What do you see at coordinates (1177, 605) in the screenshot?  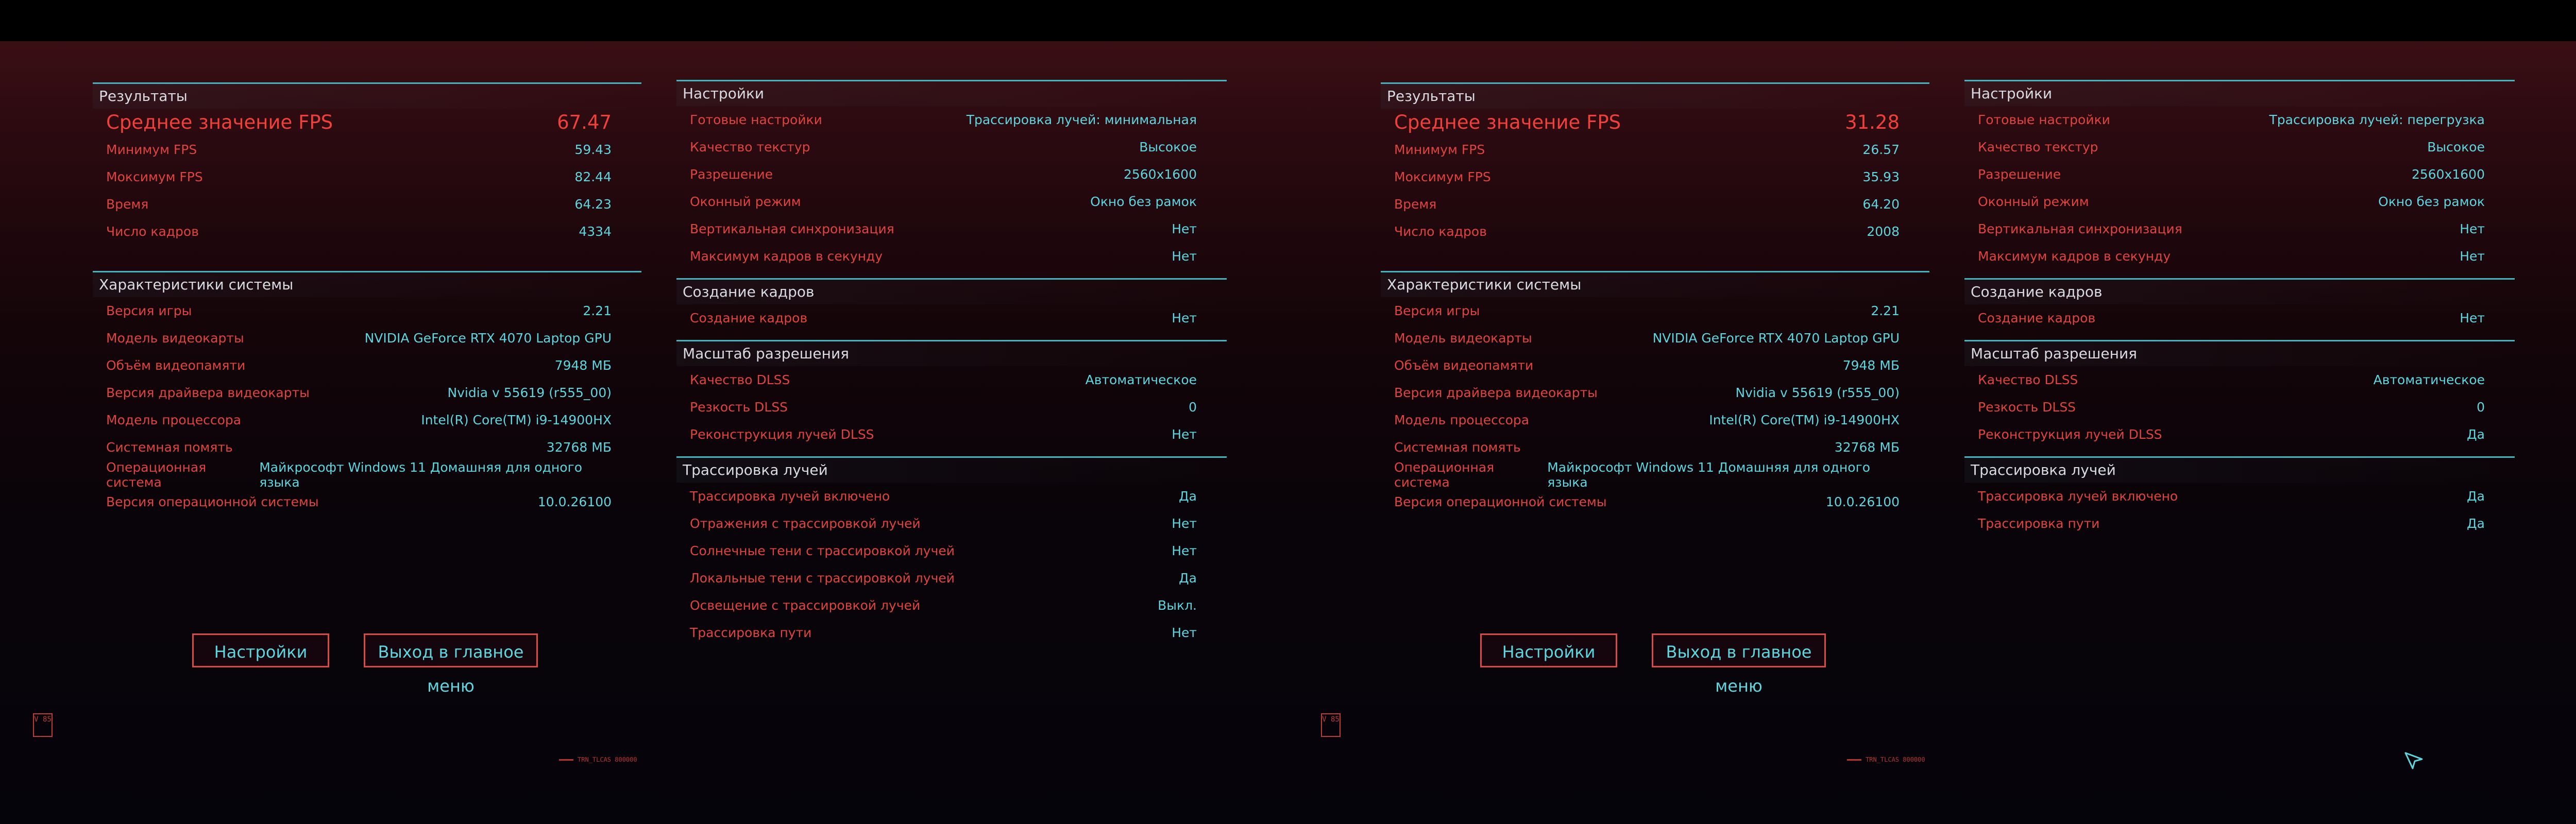 I see `rt-row-value: Выкл.` at bounding box center [1177, 605].